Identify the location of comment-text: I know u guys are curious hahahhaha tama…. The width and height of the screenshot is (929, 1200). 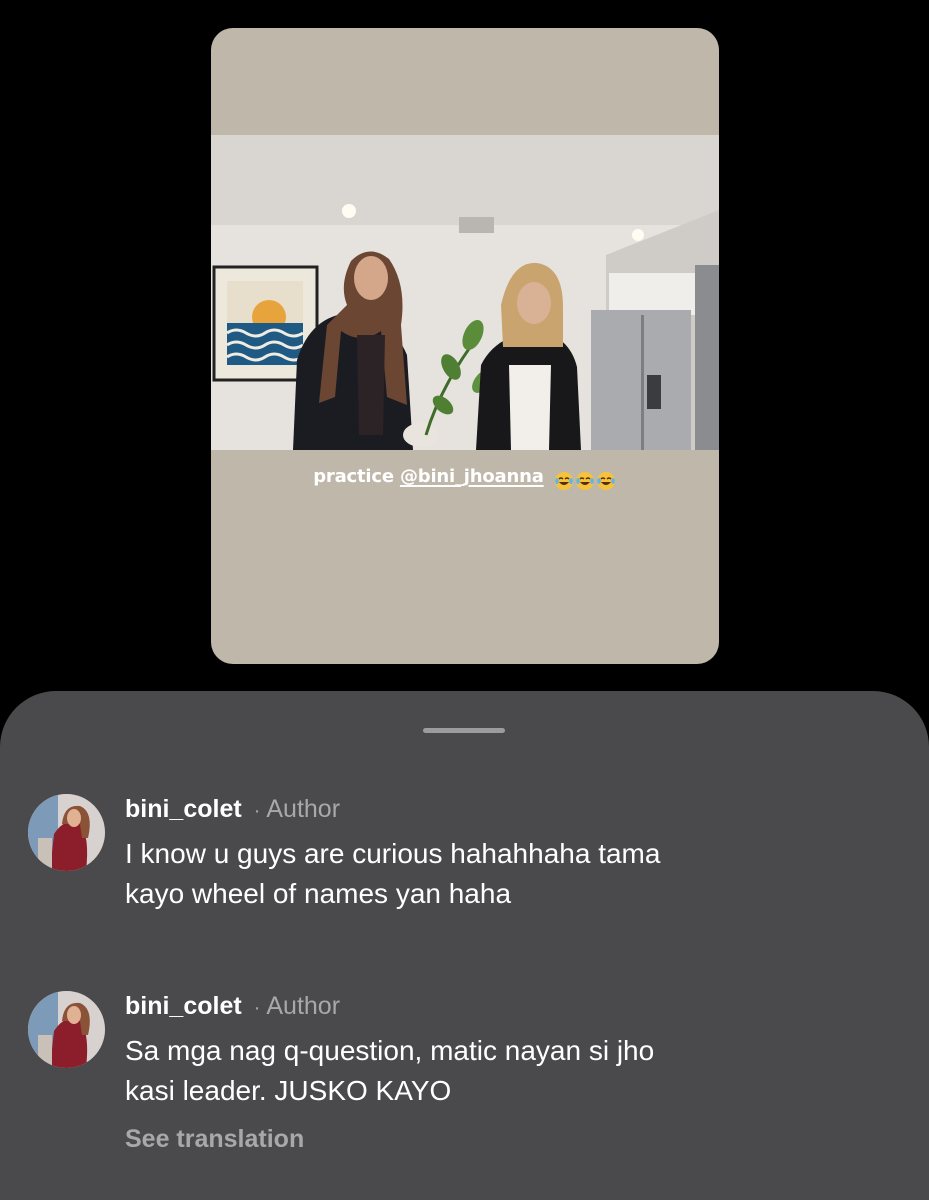
(495, 874).